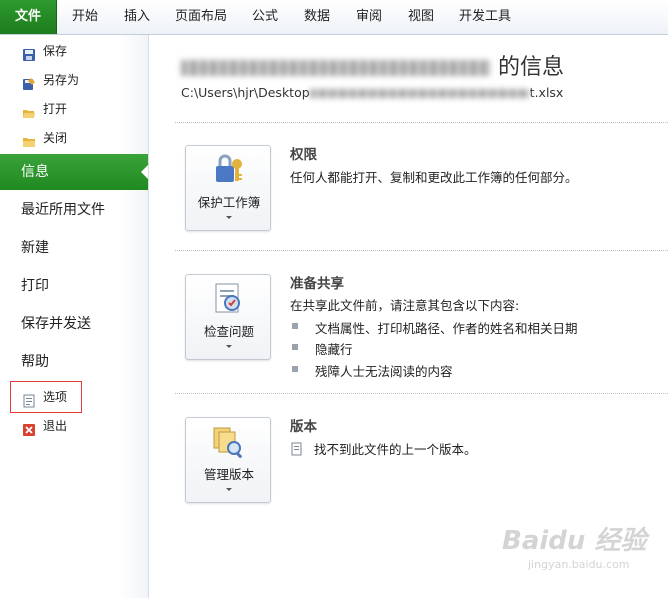 The width and height of the screenshot is (668, 598). What do you see at coordinates (228, 299) in the screenshot?
I see `inspect-document-icon` at bounding box center [228, 299].